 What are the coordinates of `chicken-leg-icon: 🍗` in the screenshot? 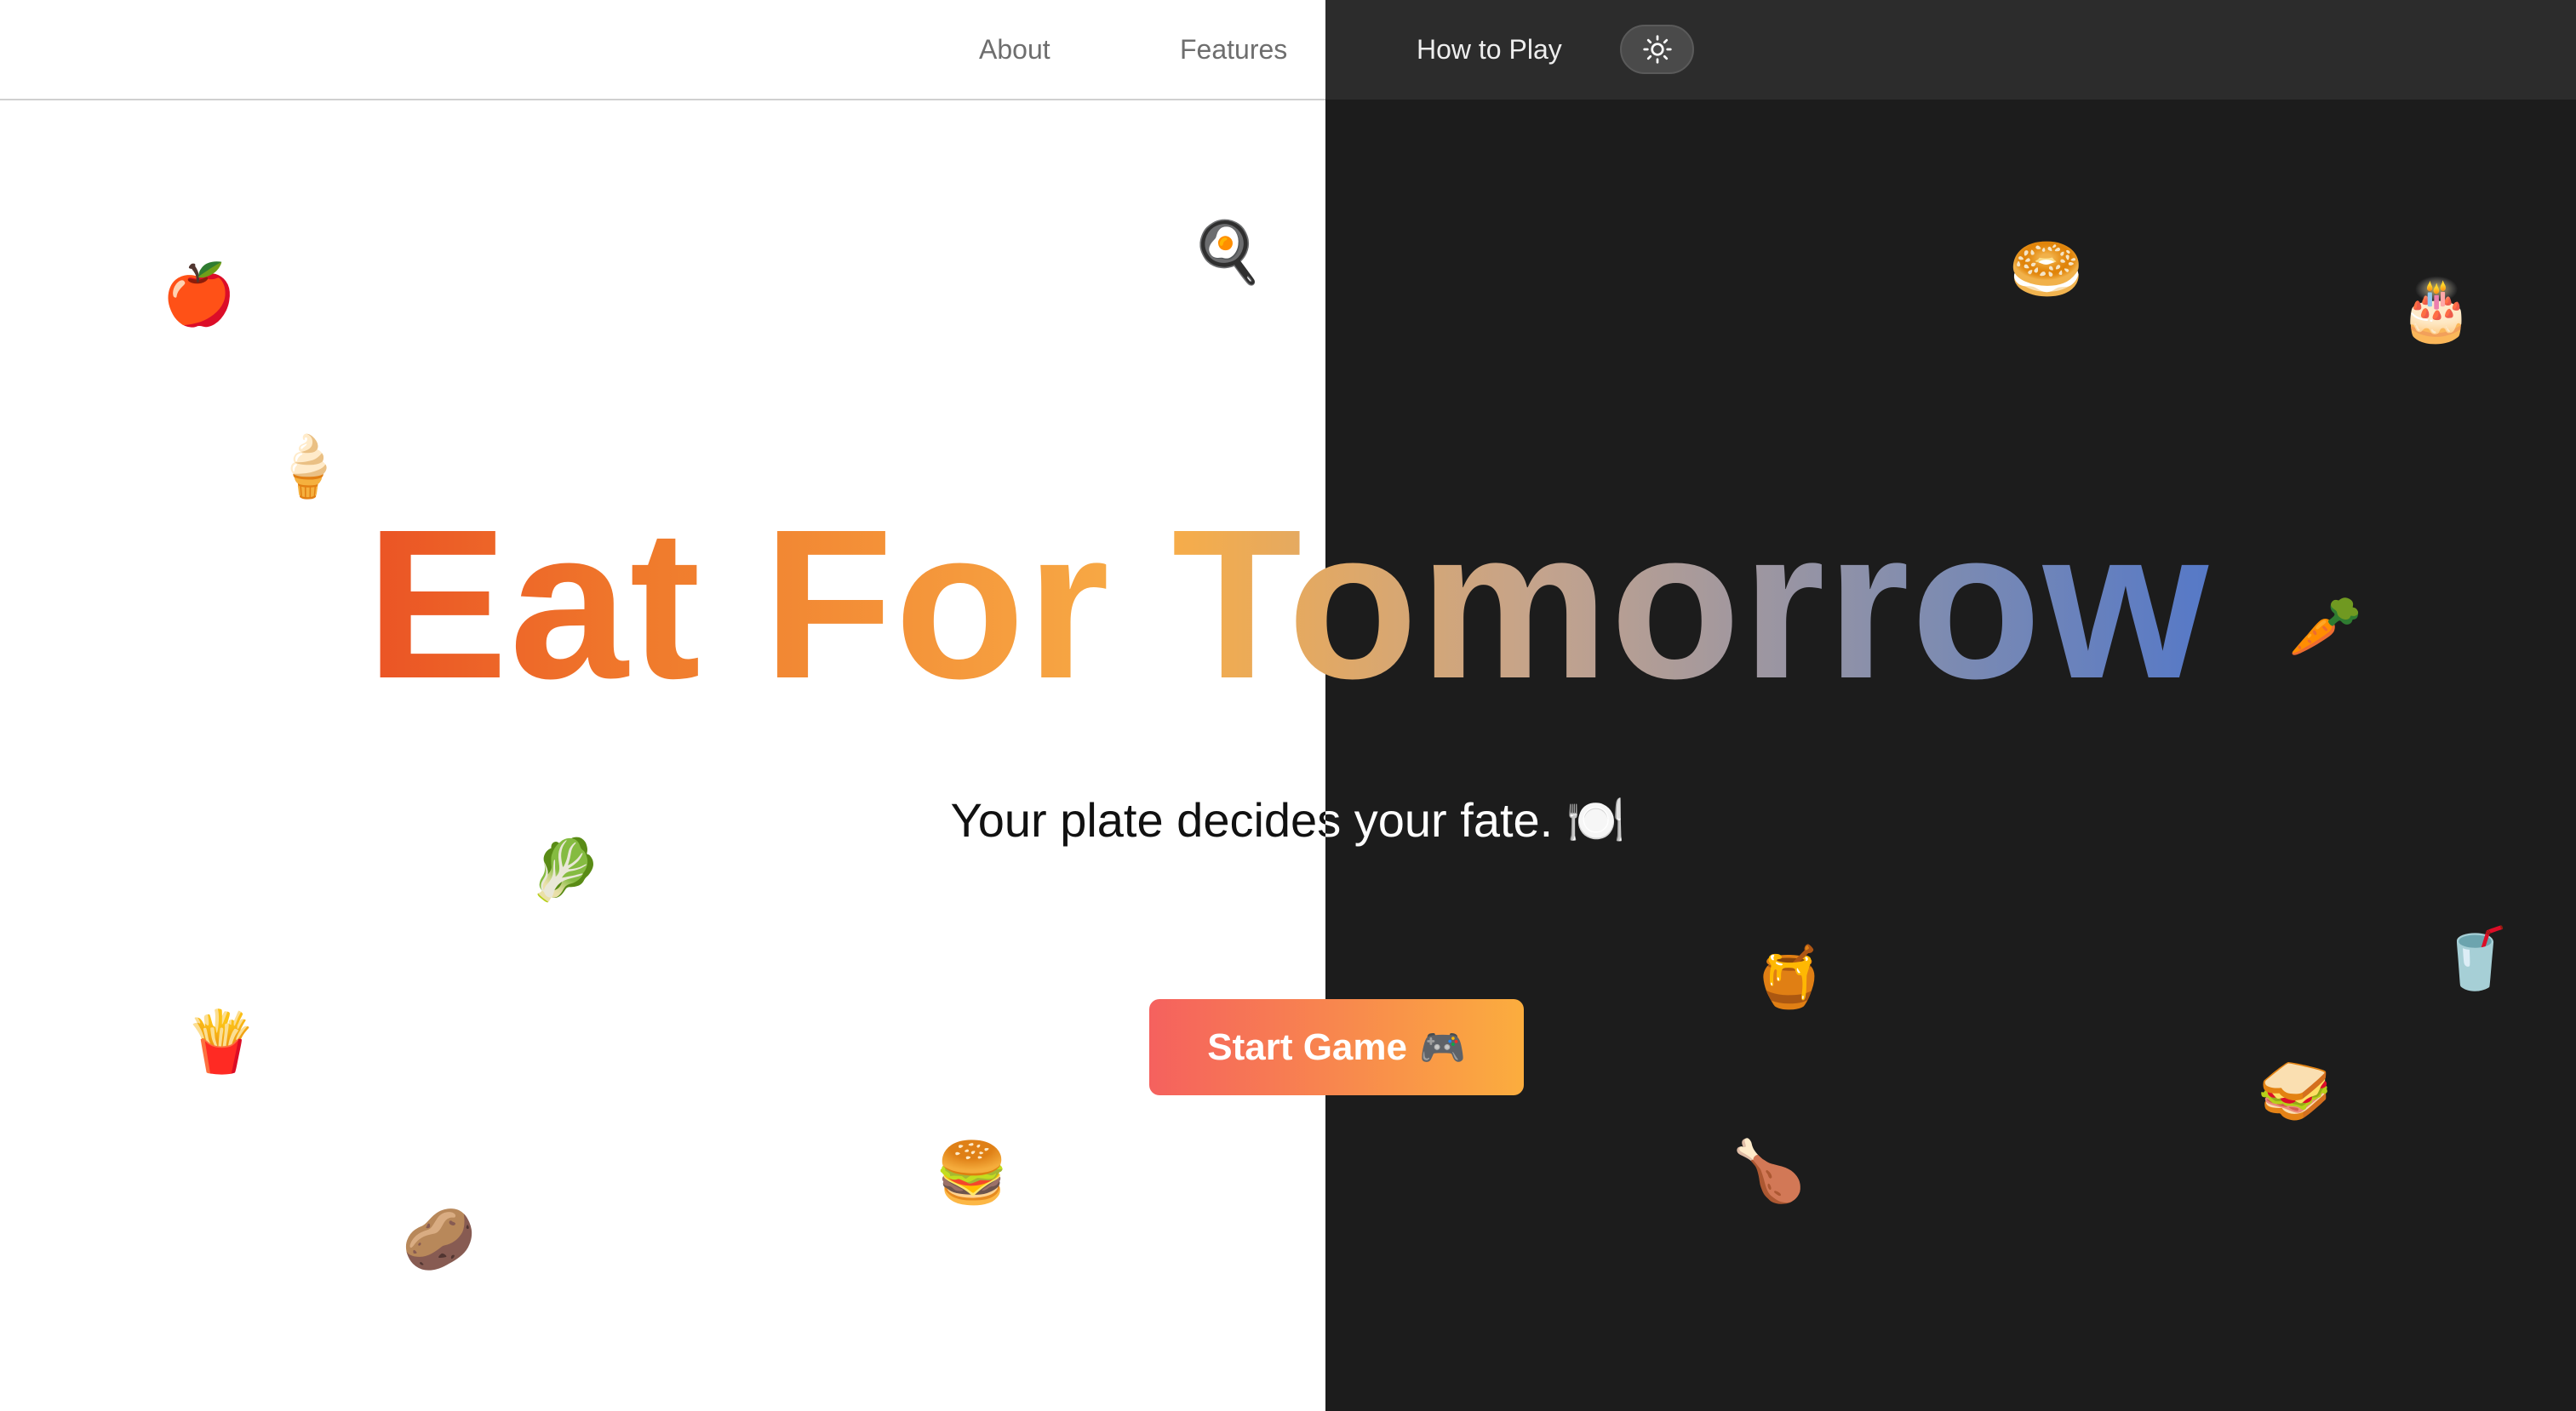 It's located at (1769, 1171).